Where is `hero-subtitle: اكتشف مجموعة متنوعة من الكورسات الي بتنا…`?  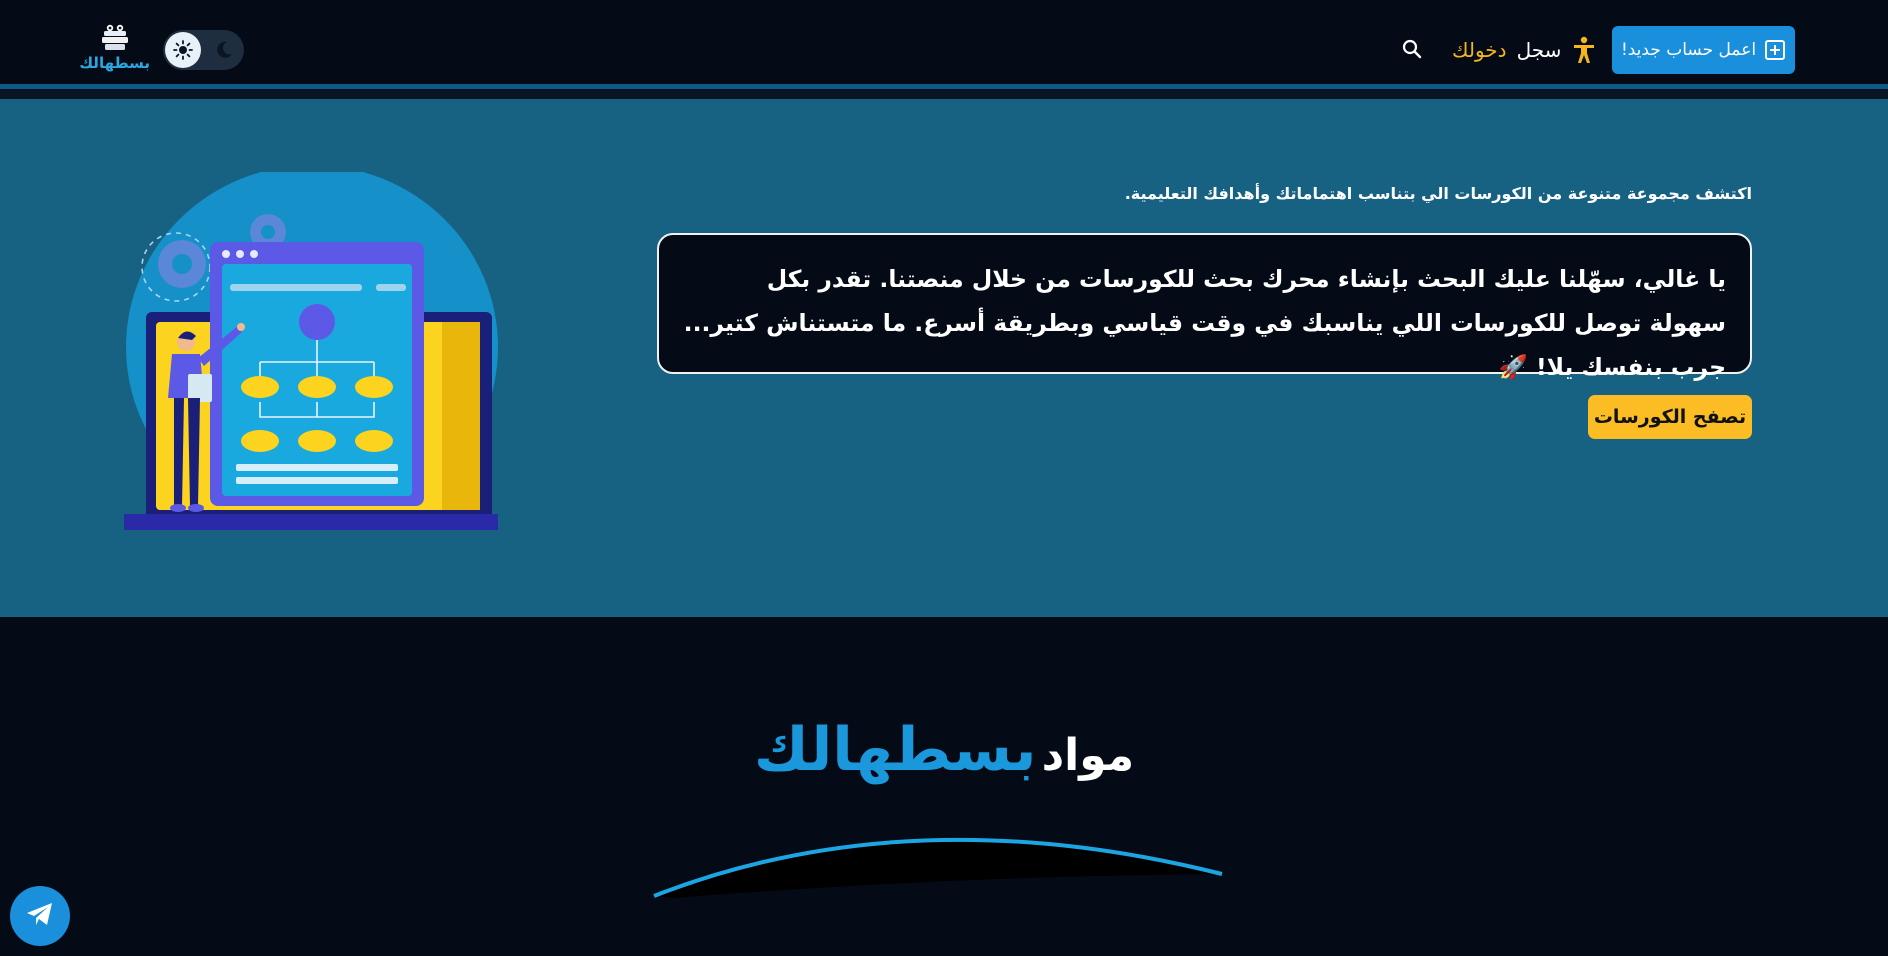
hero-subtitle: اكتشف مجموعة متنوعة من الكورسات الي بتنا… is located at coordinates (1438, 193).